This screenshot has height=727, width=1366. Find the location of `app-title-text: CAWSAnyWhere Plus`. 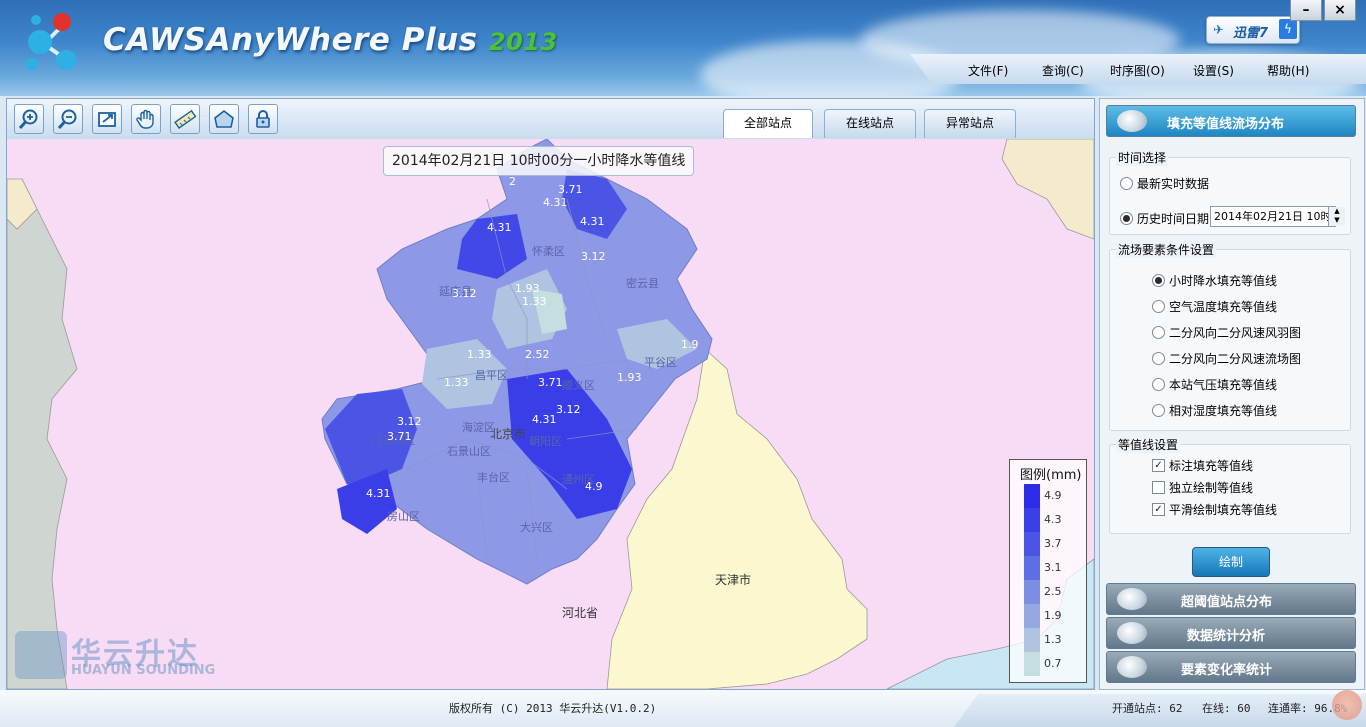

app-title-text: CAWSAnyWhere Plus is located at coordinates (290, 40).